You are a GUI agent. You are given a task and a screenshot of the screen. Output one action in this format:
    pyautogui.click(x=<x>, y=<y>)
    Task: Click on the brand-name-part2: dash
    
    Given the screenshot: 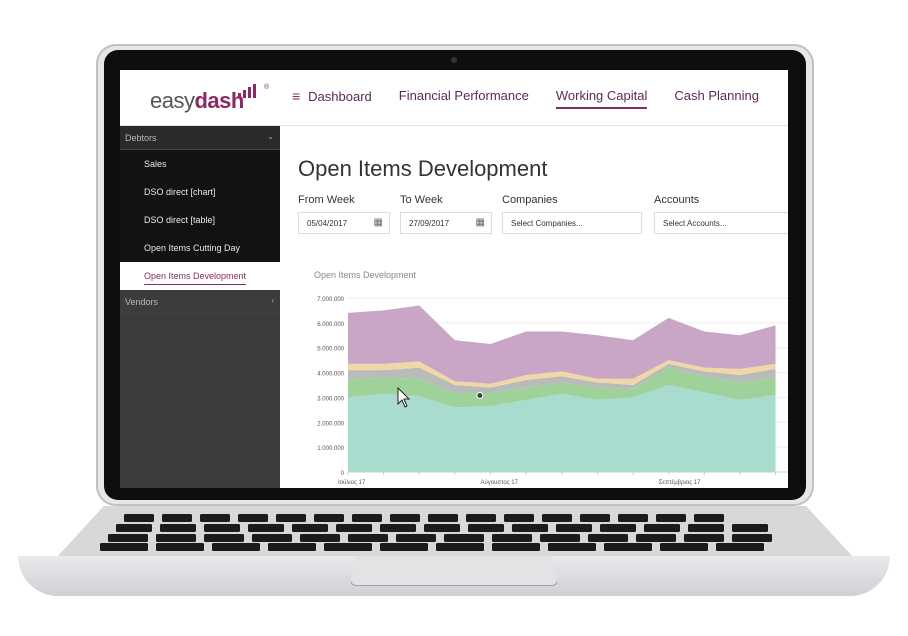 What is the action you would take?
    pyautogui.click(x=219, y=100)
    